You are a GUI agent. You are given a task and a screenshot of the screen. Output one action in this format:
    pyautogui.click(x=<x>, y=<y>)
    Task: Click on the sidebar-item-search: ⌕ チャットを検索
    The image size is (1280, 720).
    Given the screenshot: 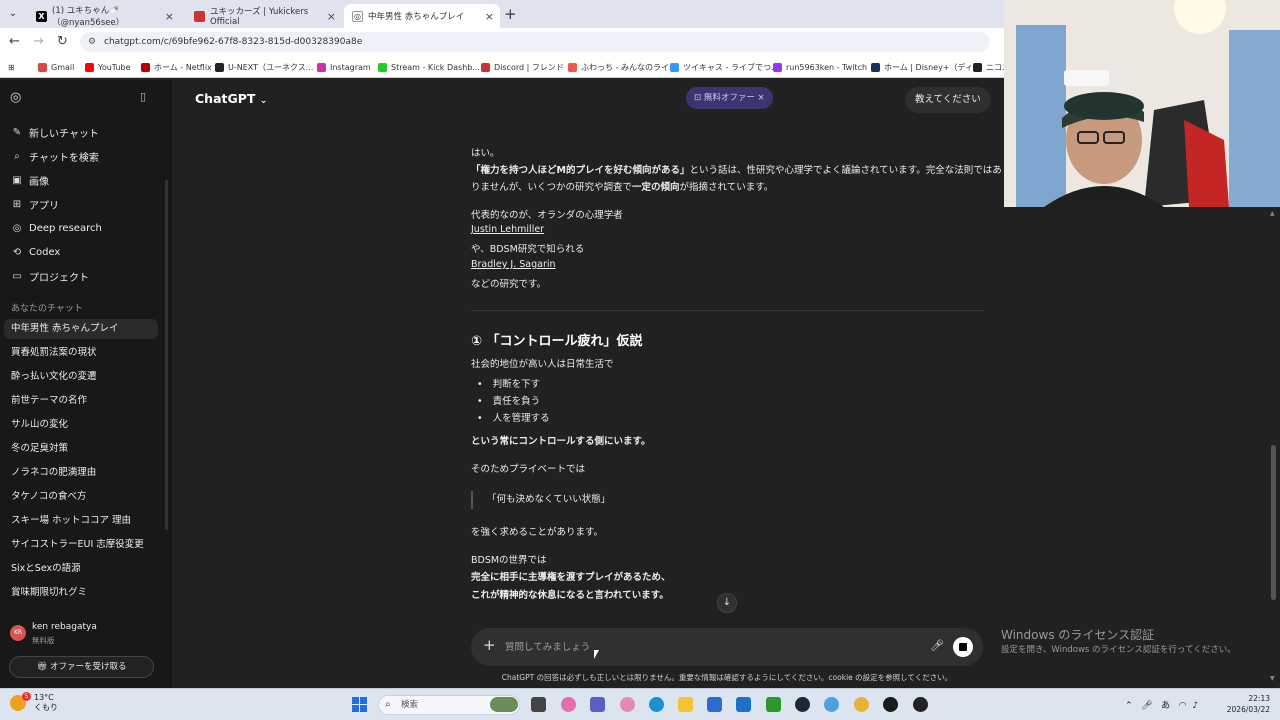 What is the action you would take?
    pyautogui.click(x=55, y=156)
    